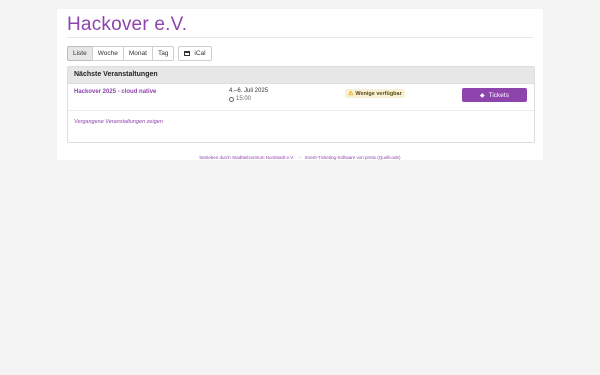 This screenshot has width=600, height=375. Describe the element at coordinates (107, 53) in the screenshot. I see `view-week-button: Woche` at that location.